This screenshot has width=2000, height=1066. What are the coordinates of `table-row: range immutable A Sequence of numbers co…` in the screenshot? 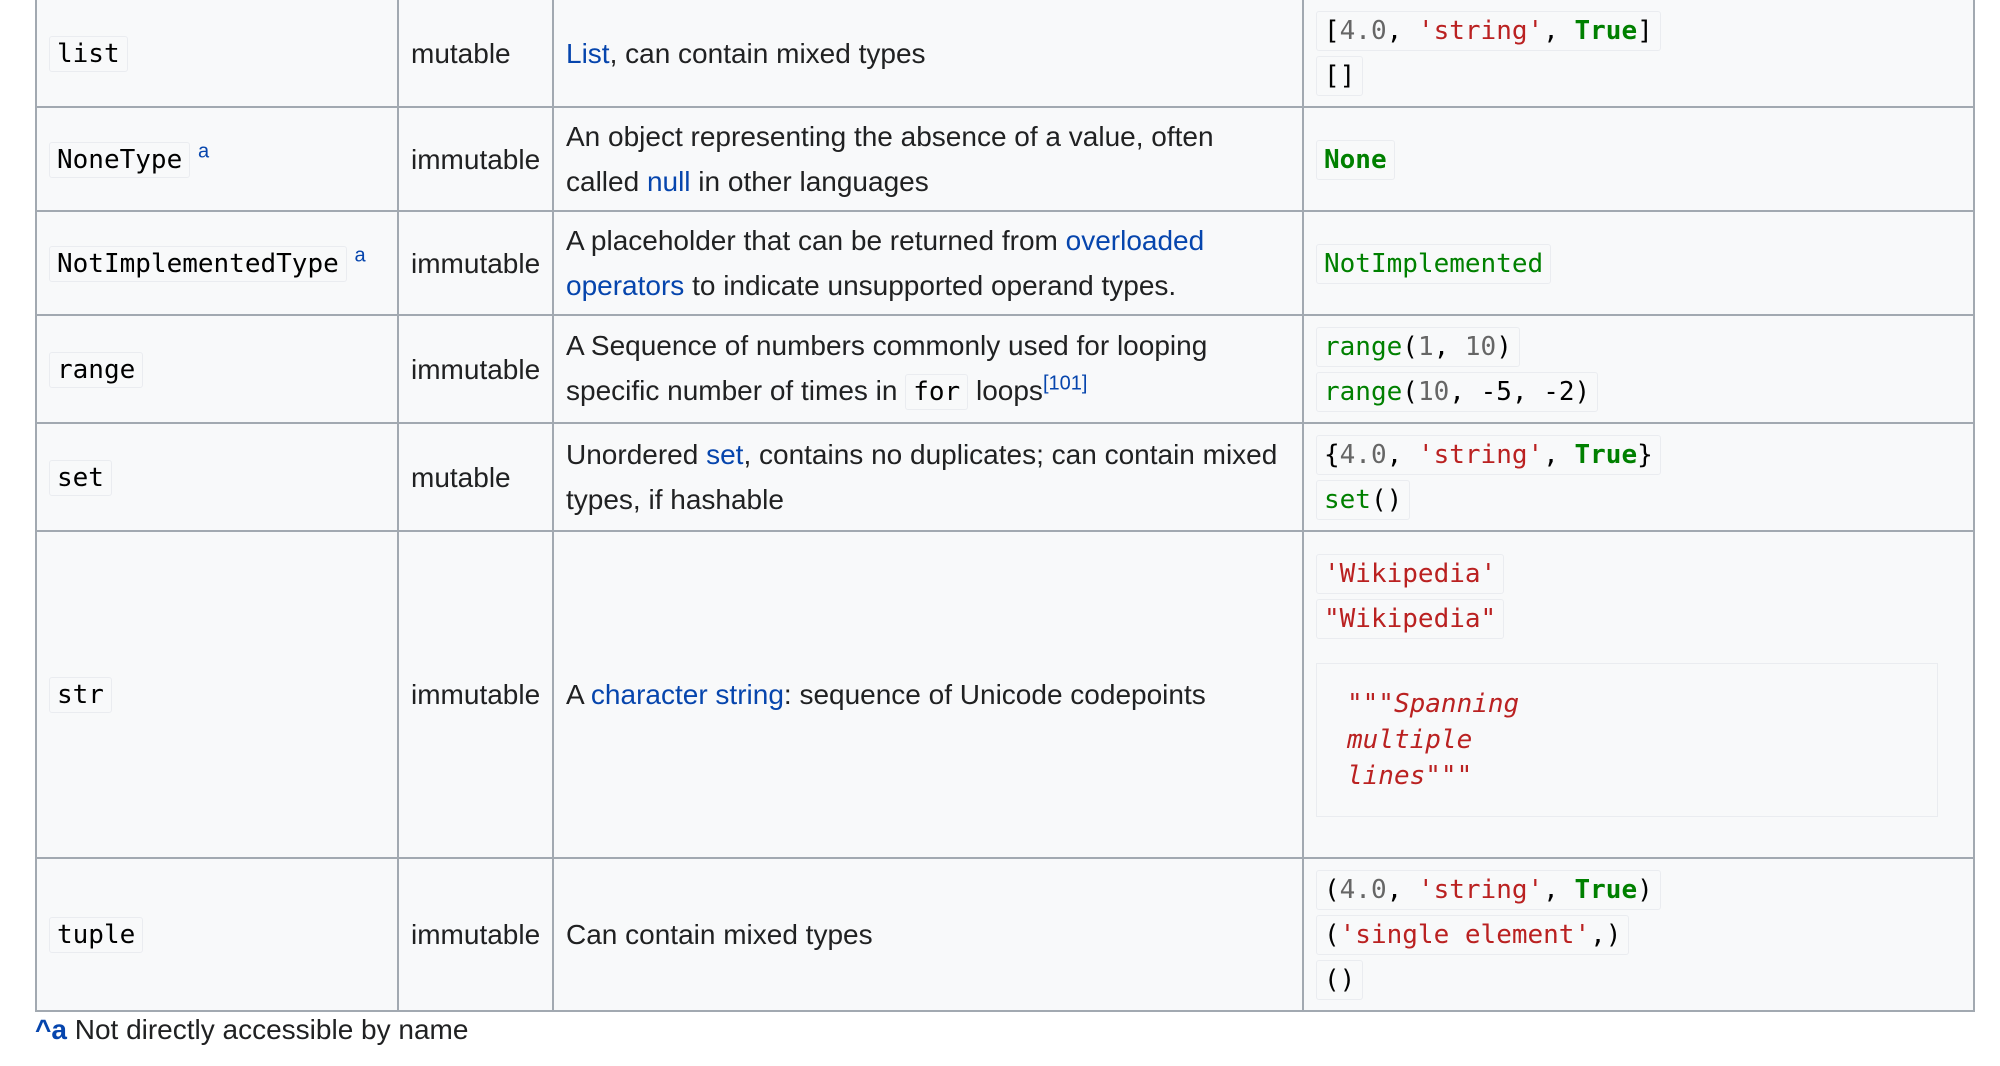 It's located at (1005, 369).